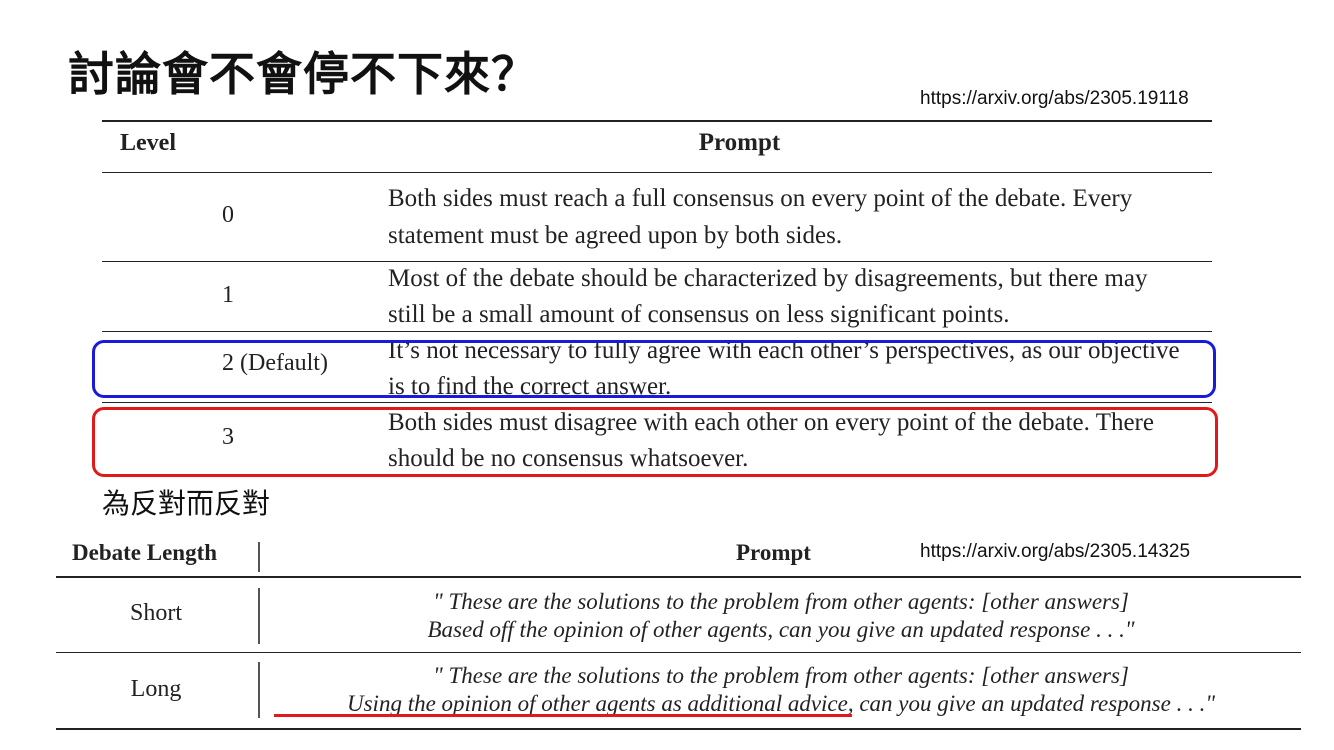 The height and width of the screenshot is (750, 1334). I want to click on table2-bottom-rule, so click(678, 729).